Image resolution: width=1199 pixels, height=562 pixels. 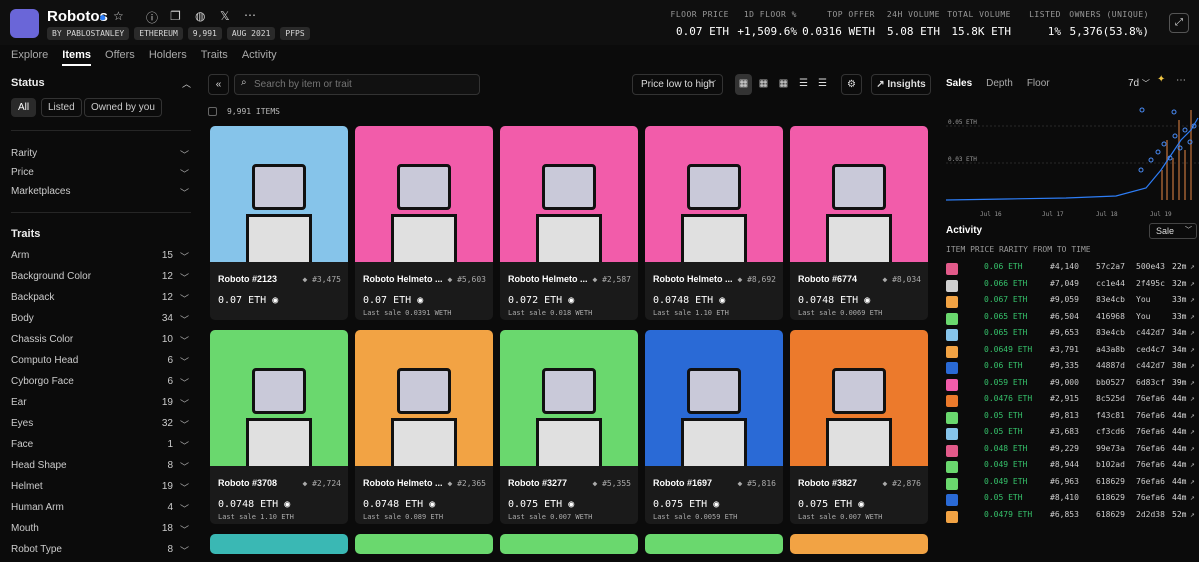 I want to click on search-input, so click(x=357, y=84).